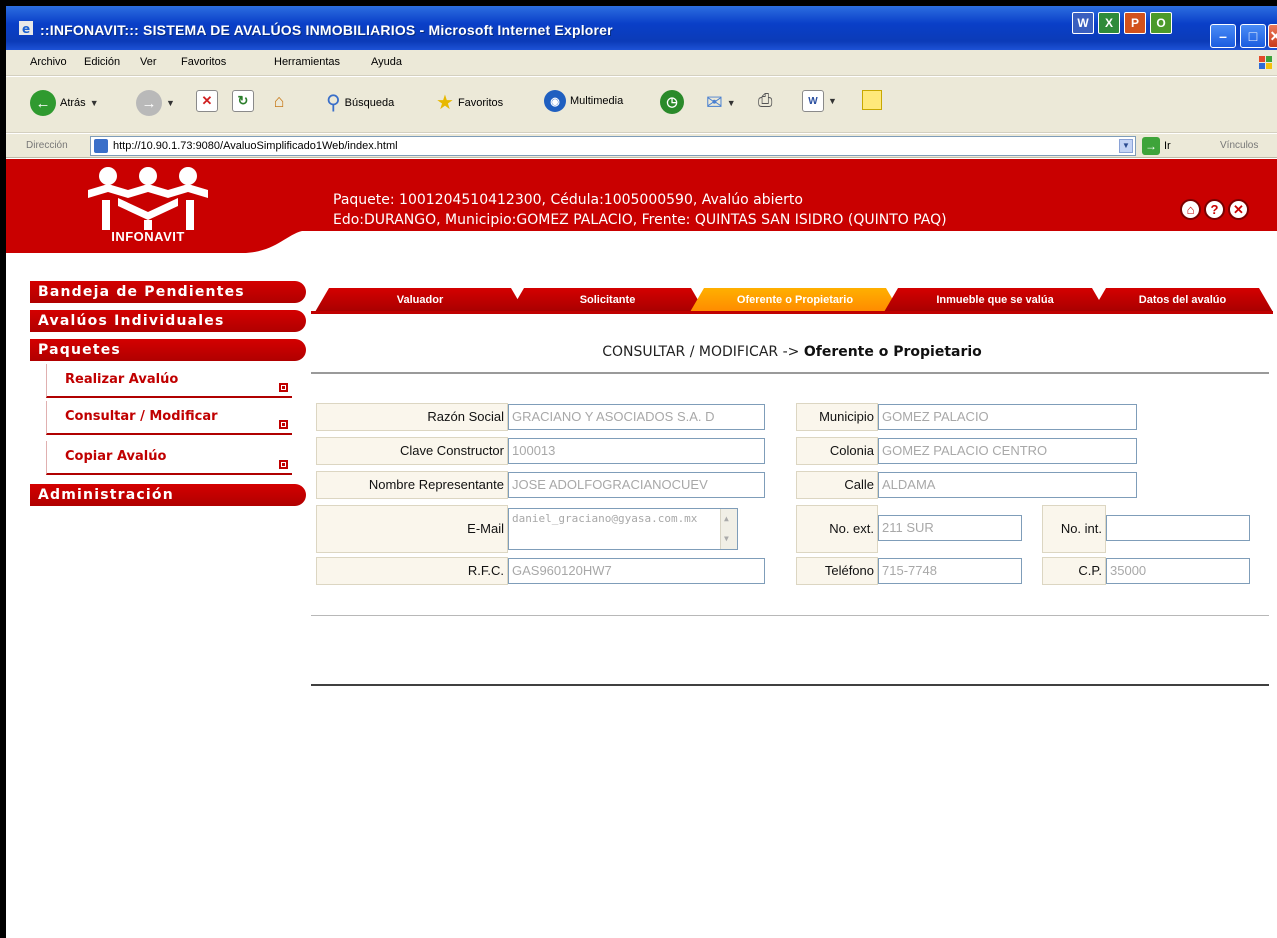 The image size is (1277, 938). What do you see at coordinates (48, 62) in the screenshot?
I see `menu-archivo: Archivo` at bounding box center [48, 62].